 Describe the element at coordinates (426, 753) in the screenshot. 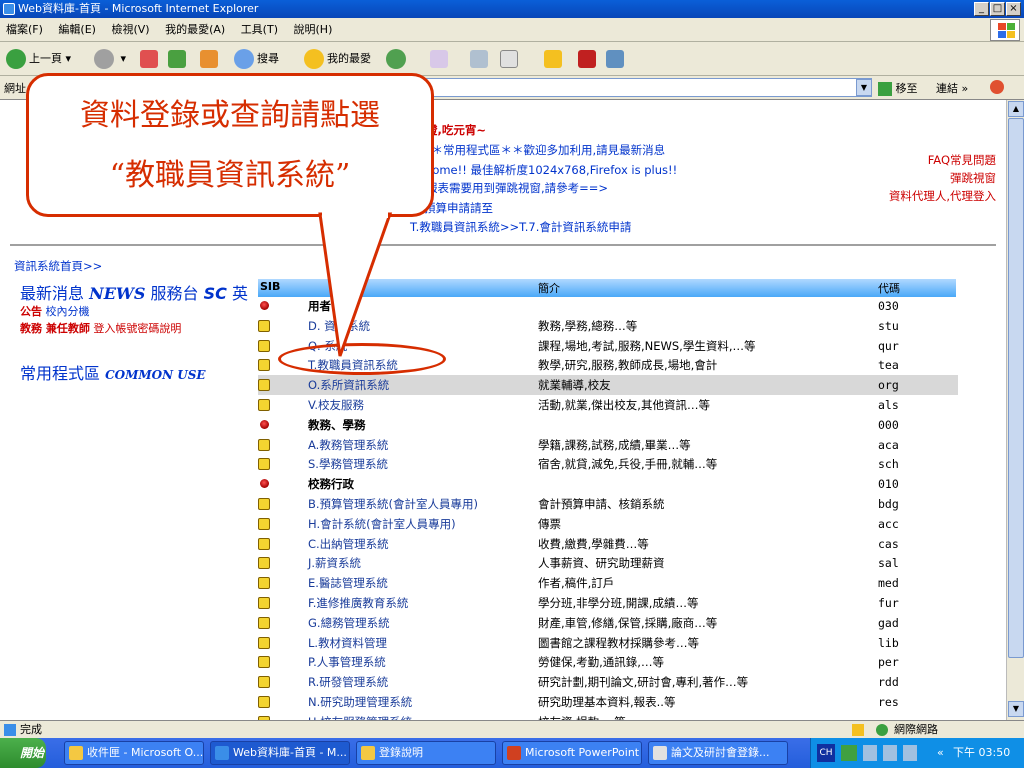

I see `task-login-doc: 登錄說明` at that location.